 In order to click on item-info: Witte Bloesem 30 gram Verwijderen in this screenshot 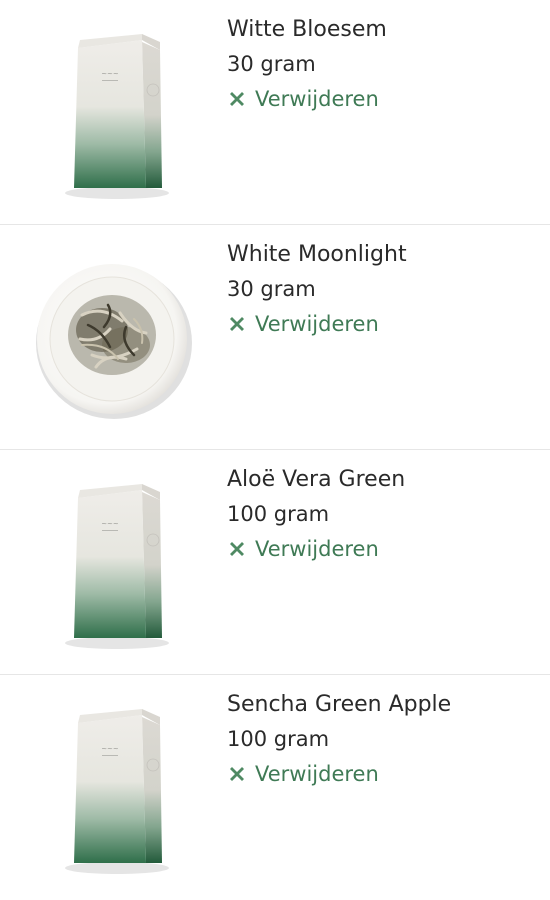, I will do `click(307, 65)`.